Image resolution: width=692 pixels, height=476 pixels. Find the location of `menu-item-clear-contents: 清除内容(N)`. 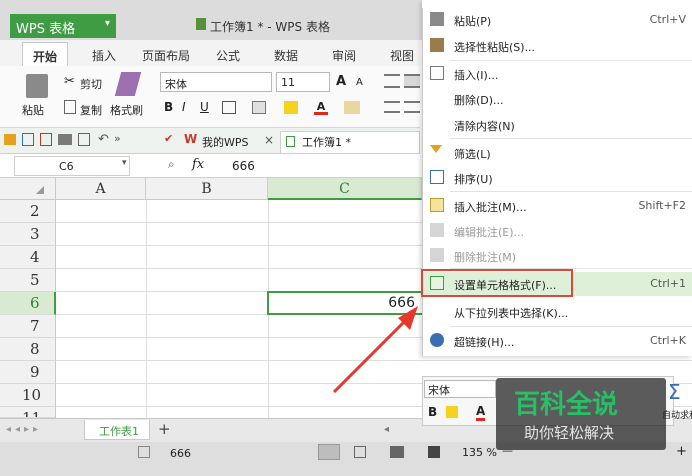

menu-item-clear-contents: 清除内容(N) is located at coordinates (557, 125).